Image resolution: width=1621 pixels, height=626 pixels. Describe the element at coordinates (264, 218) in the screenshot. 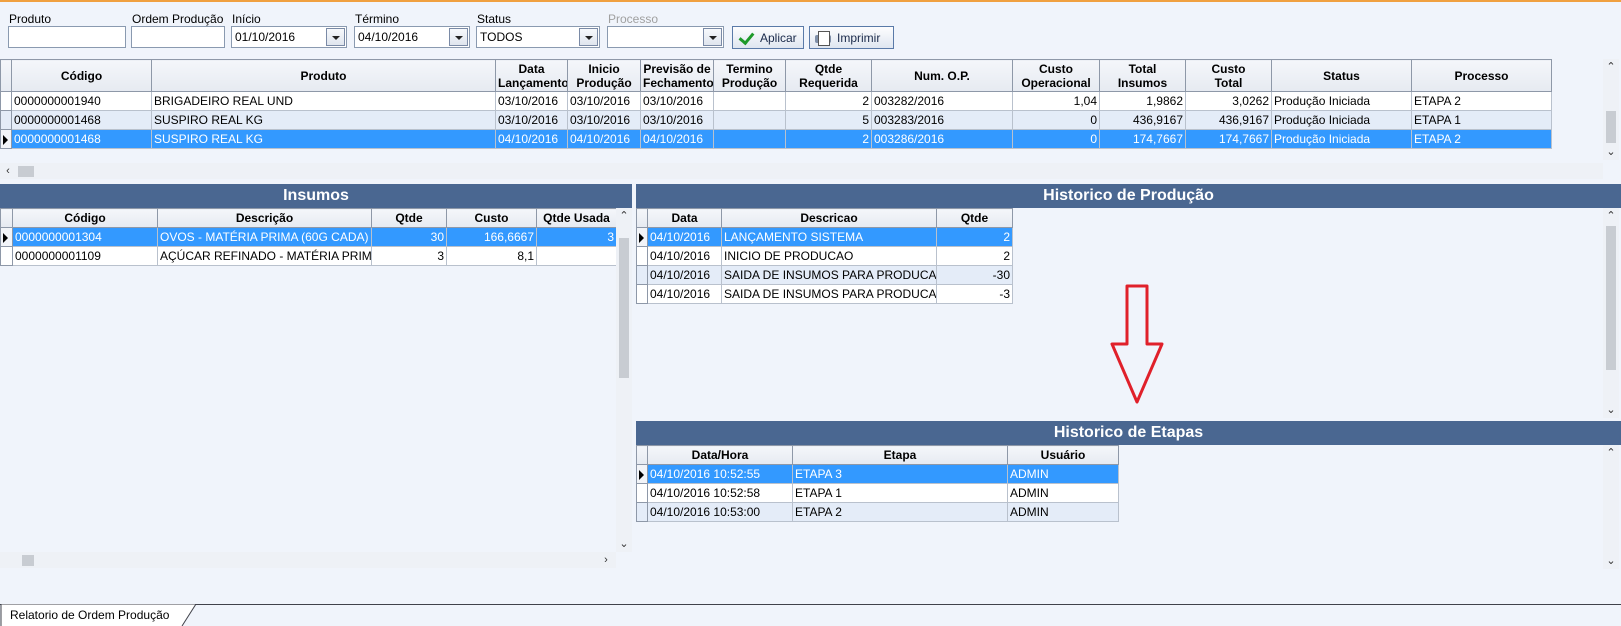

I see `insumos-header: Descrição` at that location.